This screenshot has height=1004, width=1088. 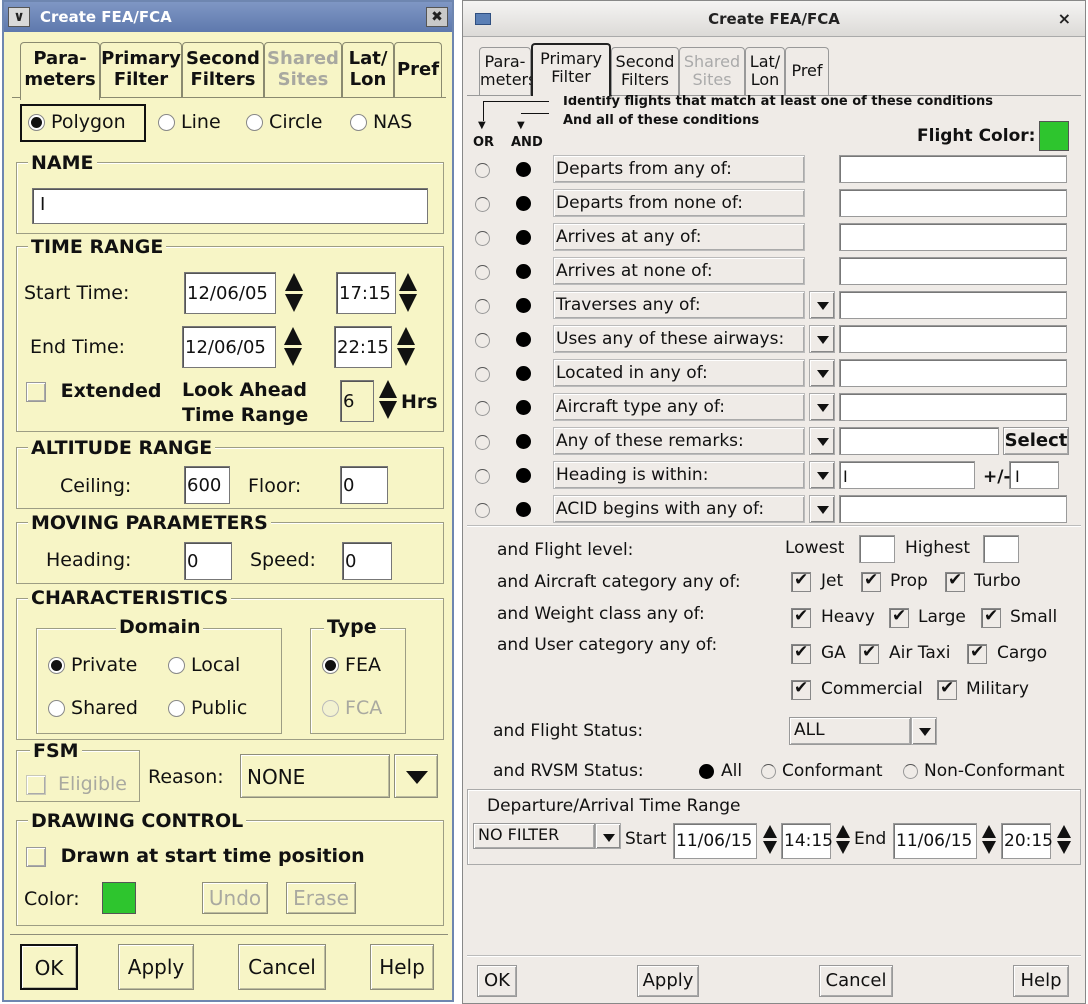 I want to click on name-input, so click(x=230, y=206).